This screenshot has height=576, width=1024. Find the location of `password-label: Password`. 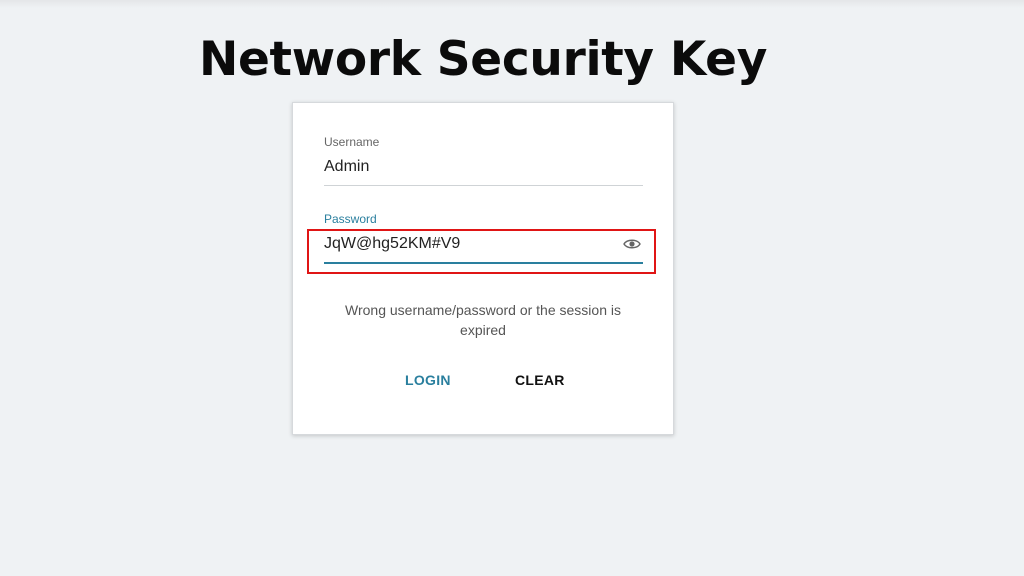

password-label: Password is located at coordinates (350, 219).